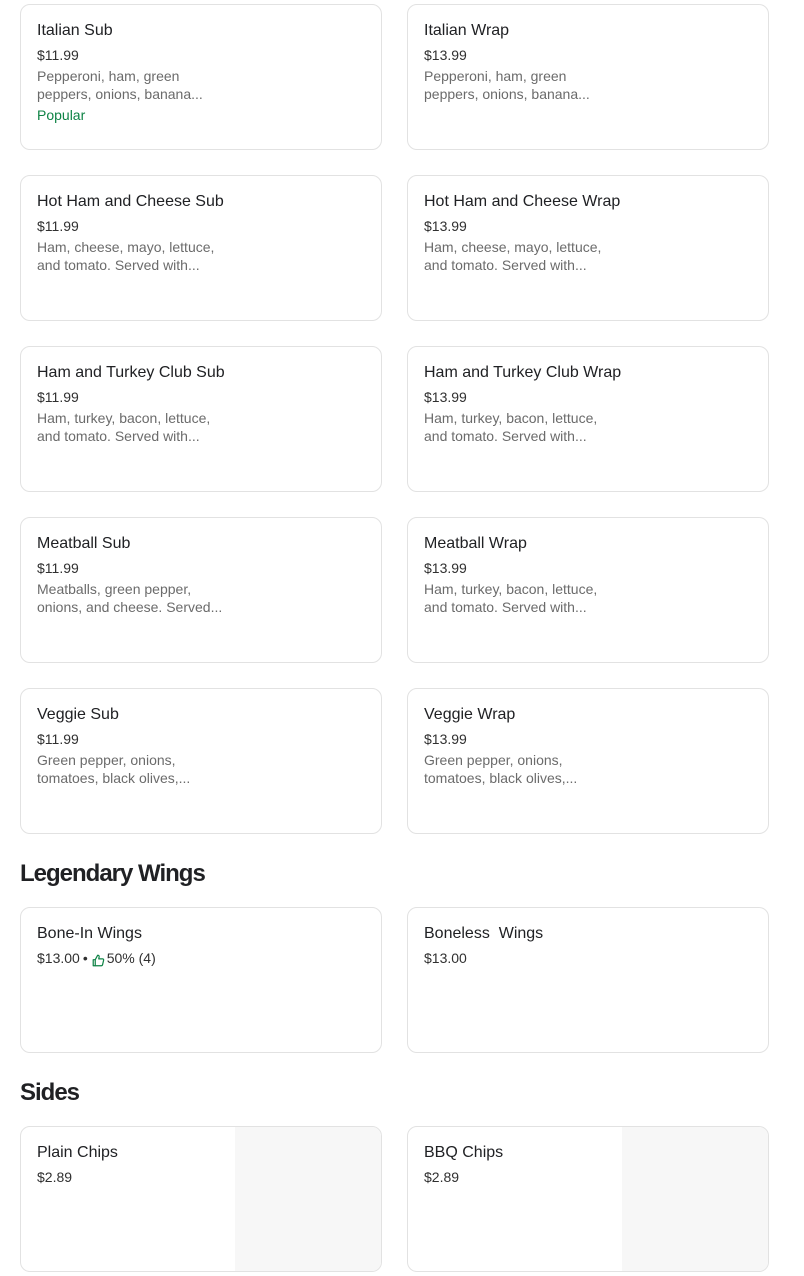 The height and width of the screenshot is (1276, 804). Describe the element at coordinates (78, 714) in the screenshot. I see `item-name: Veggie Sub` at that location.